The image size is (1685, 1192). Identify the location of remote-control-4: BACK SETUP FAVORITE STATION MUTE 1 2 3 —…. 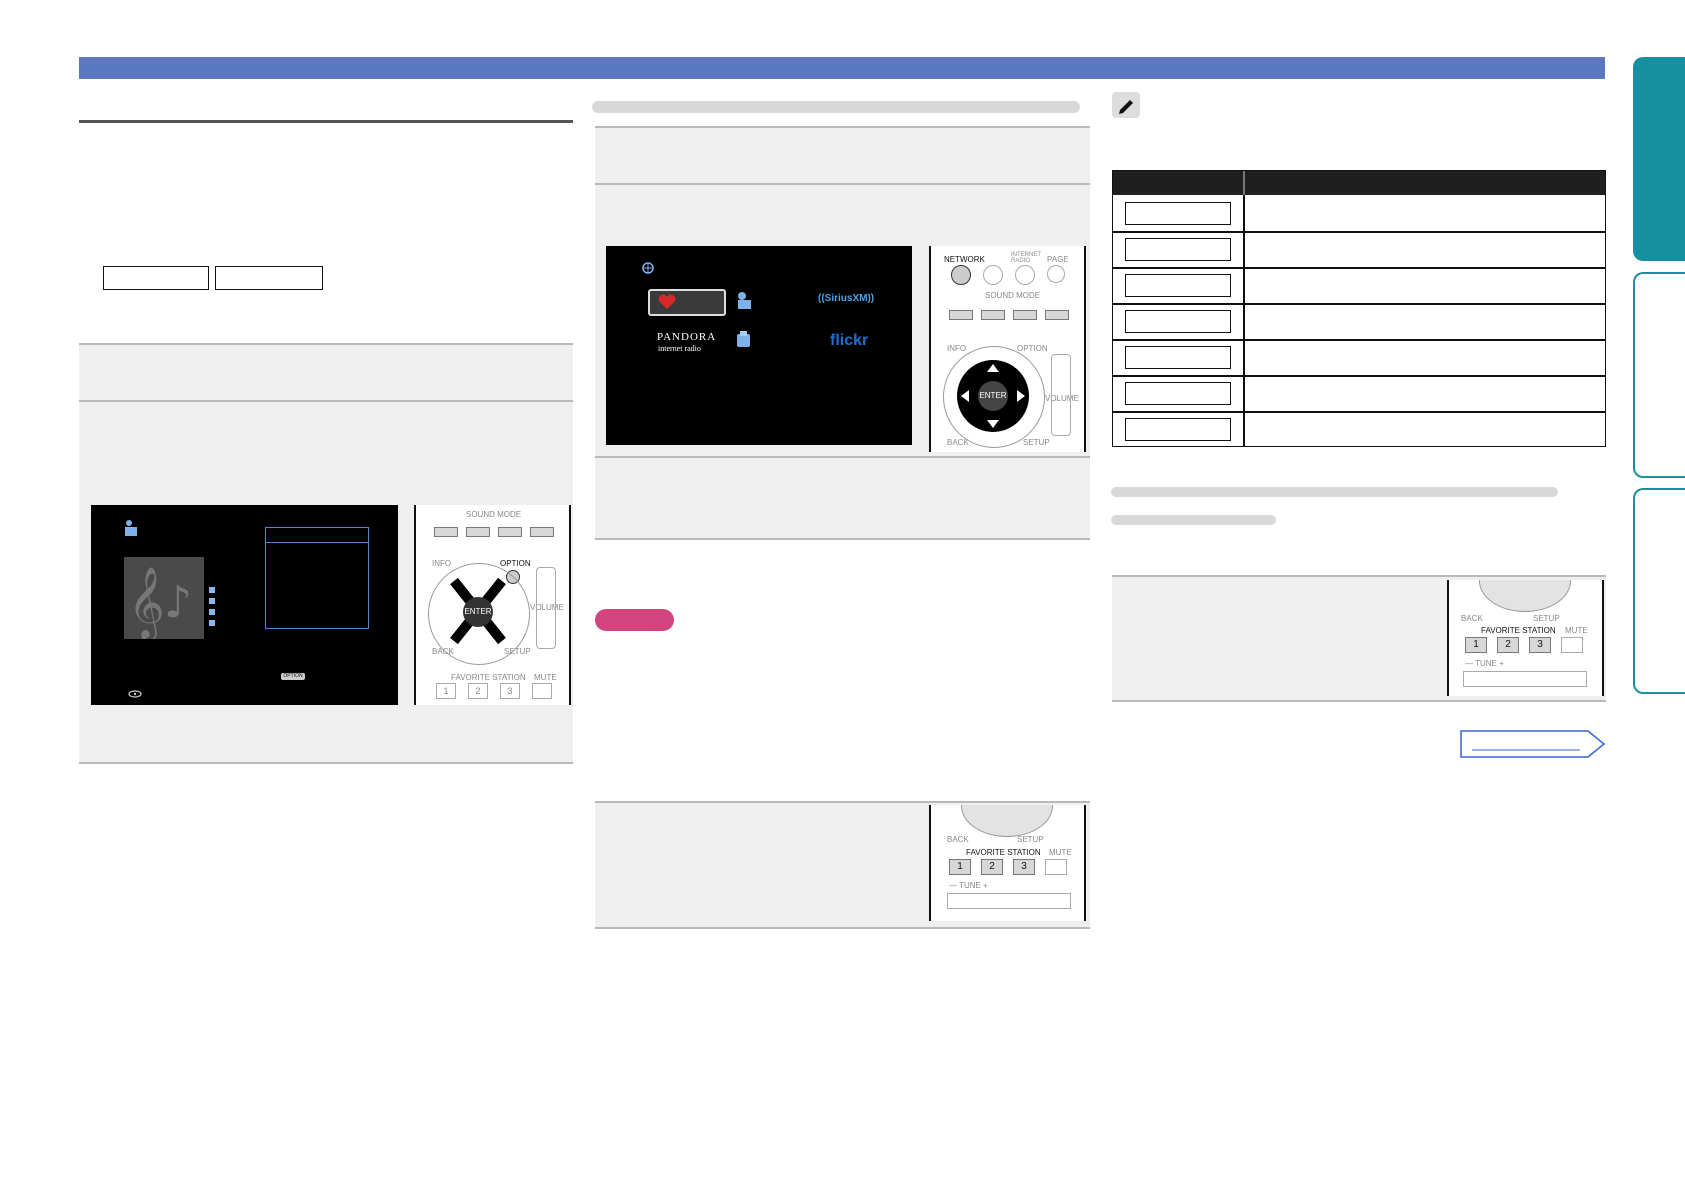
(1525, 638).